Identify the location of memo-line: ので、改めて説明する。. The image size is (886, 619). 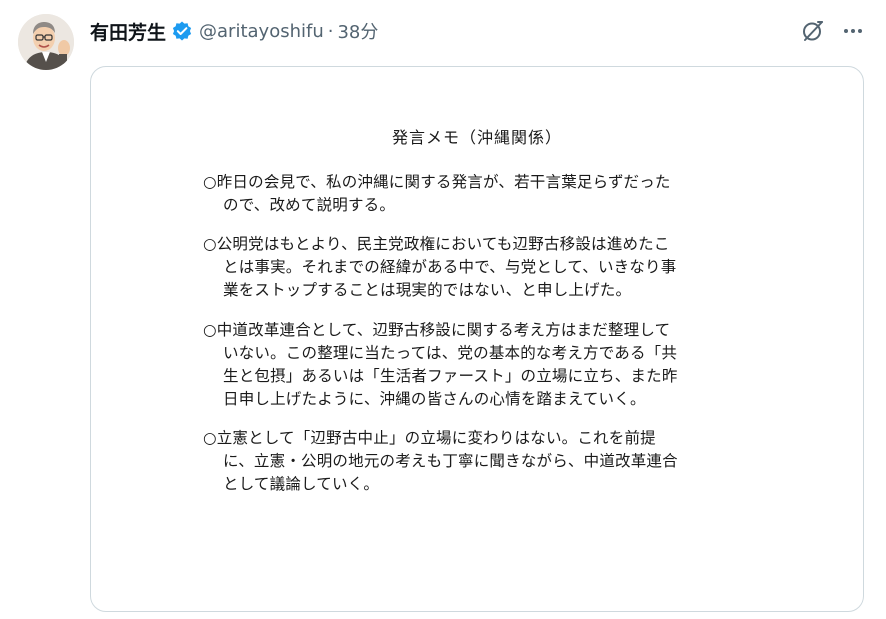
(309, 205).